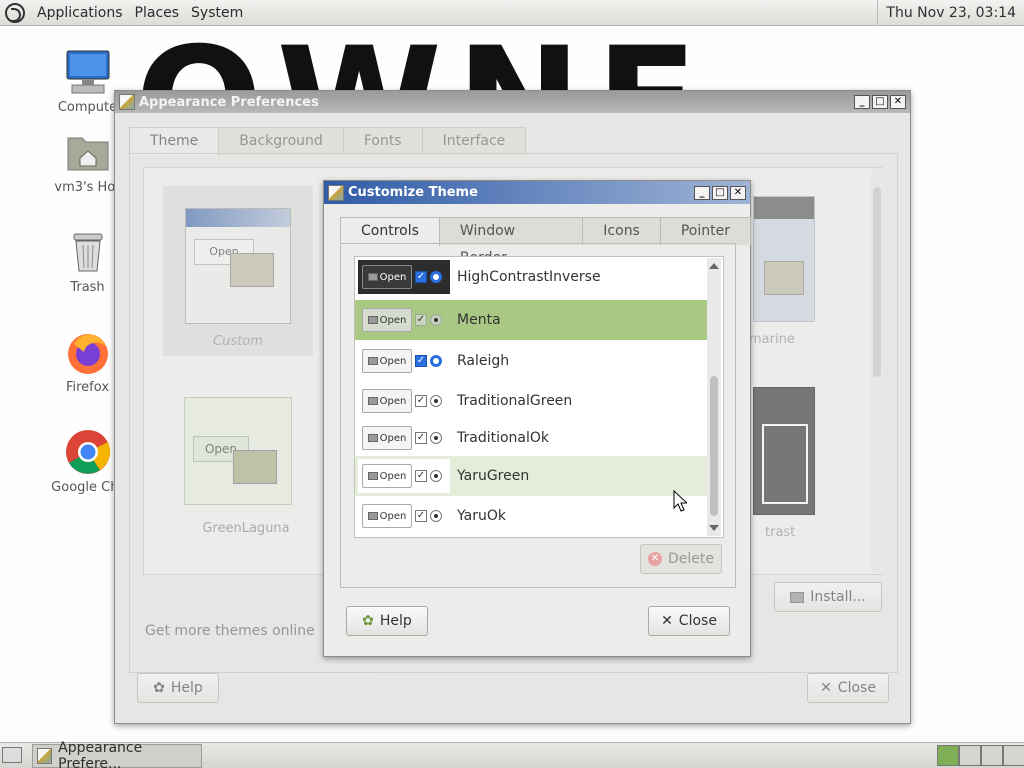  Describe the element at coordinates (877, 371) in the screenshot. I see `theme-scrollbar` at that location.